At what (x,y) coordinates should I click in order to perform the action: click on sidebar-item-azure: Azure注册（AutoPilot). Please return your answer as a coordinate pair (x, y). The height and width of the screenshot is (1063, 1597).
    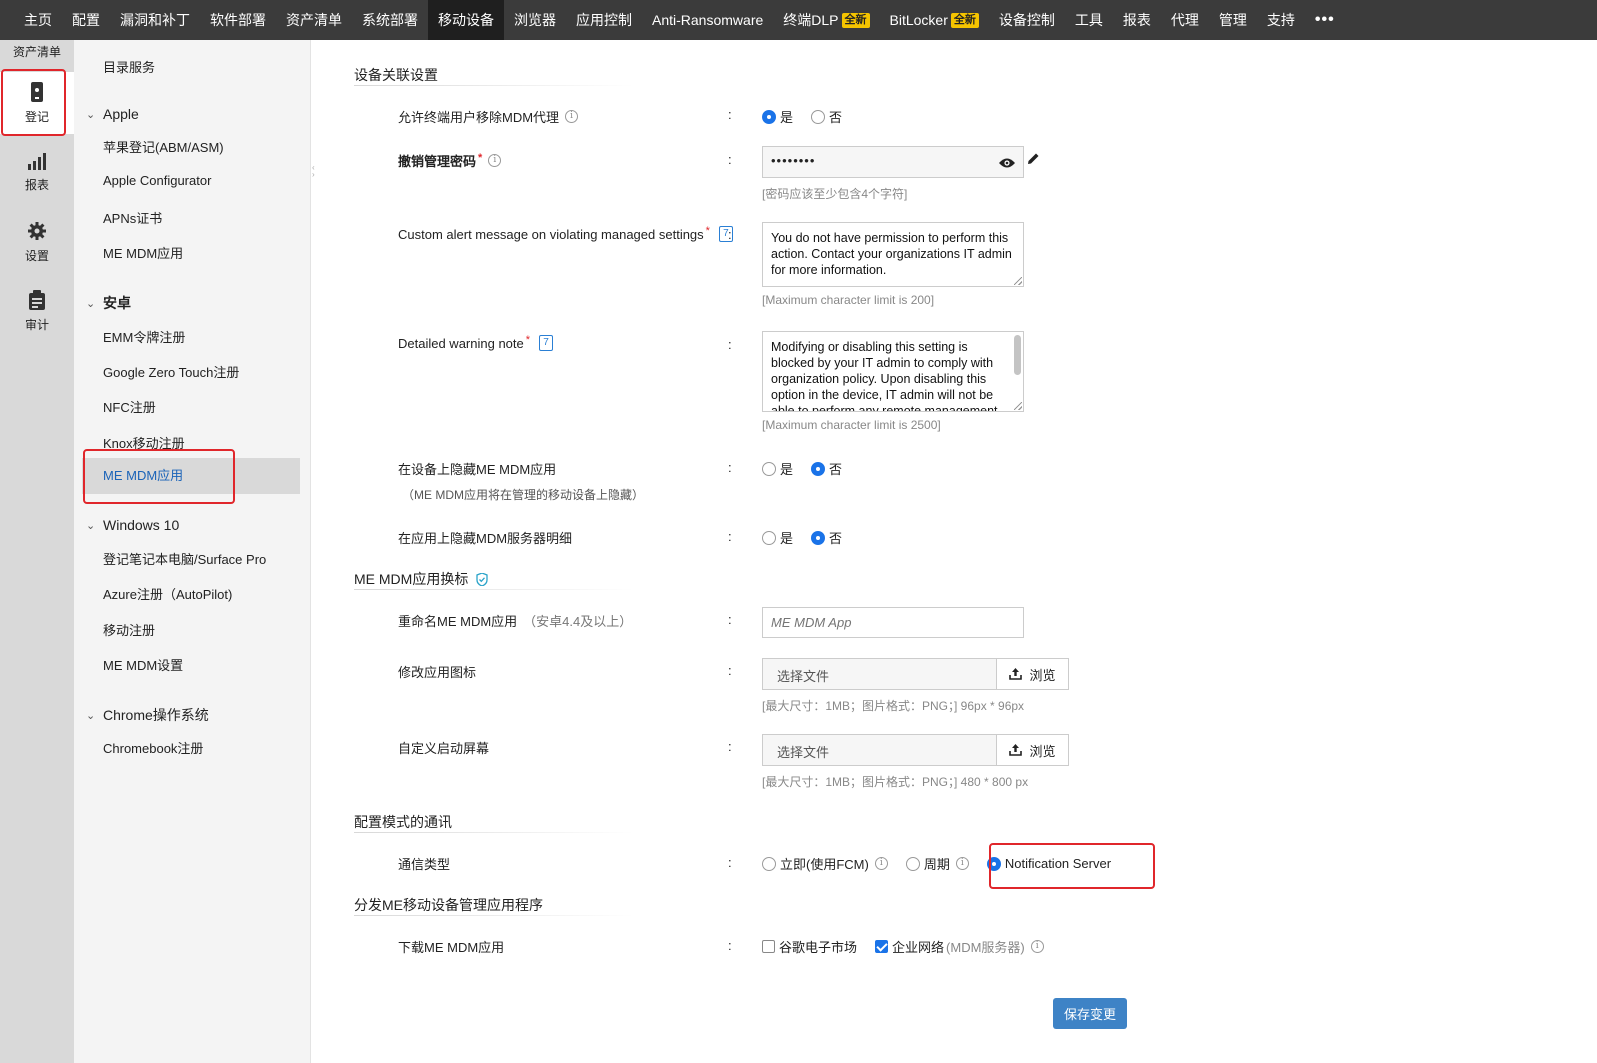
    Looking at the image, I should click on (167, 593).